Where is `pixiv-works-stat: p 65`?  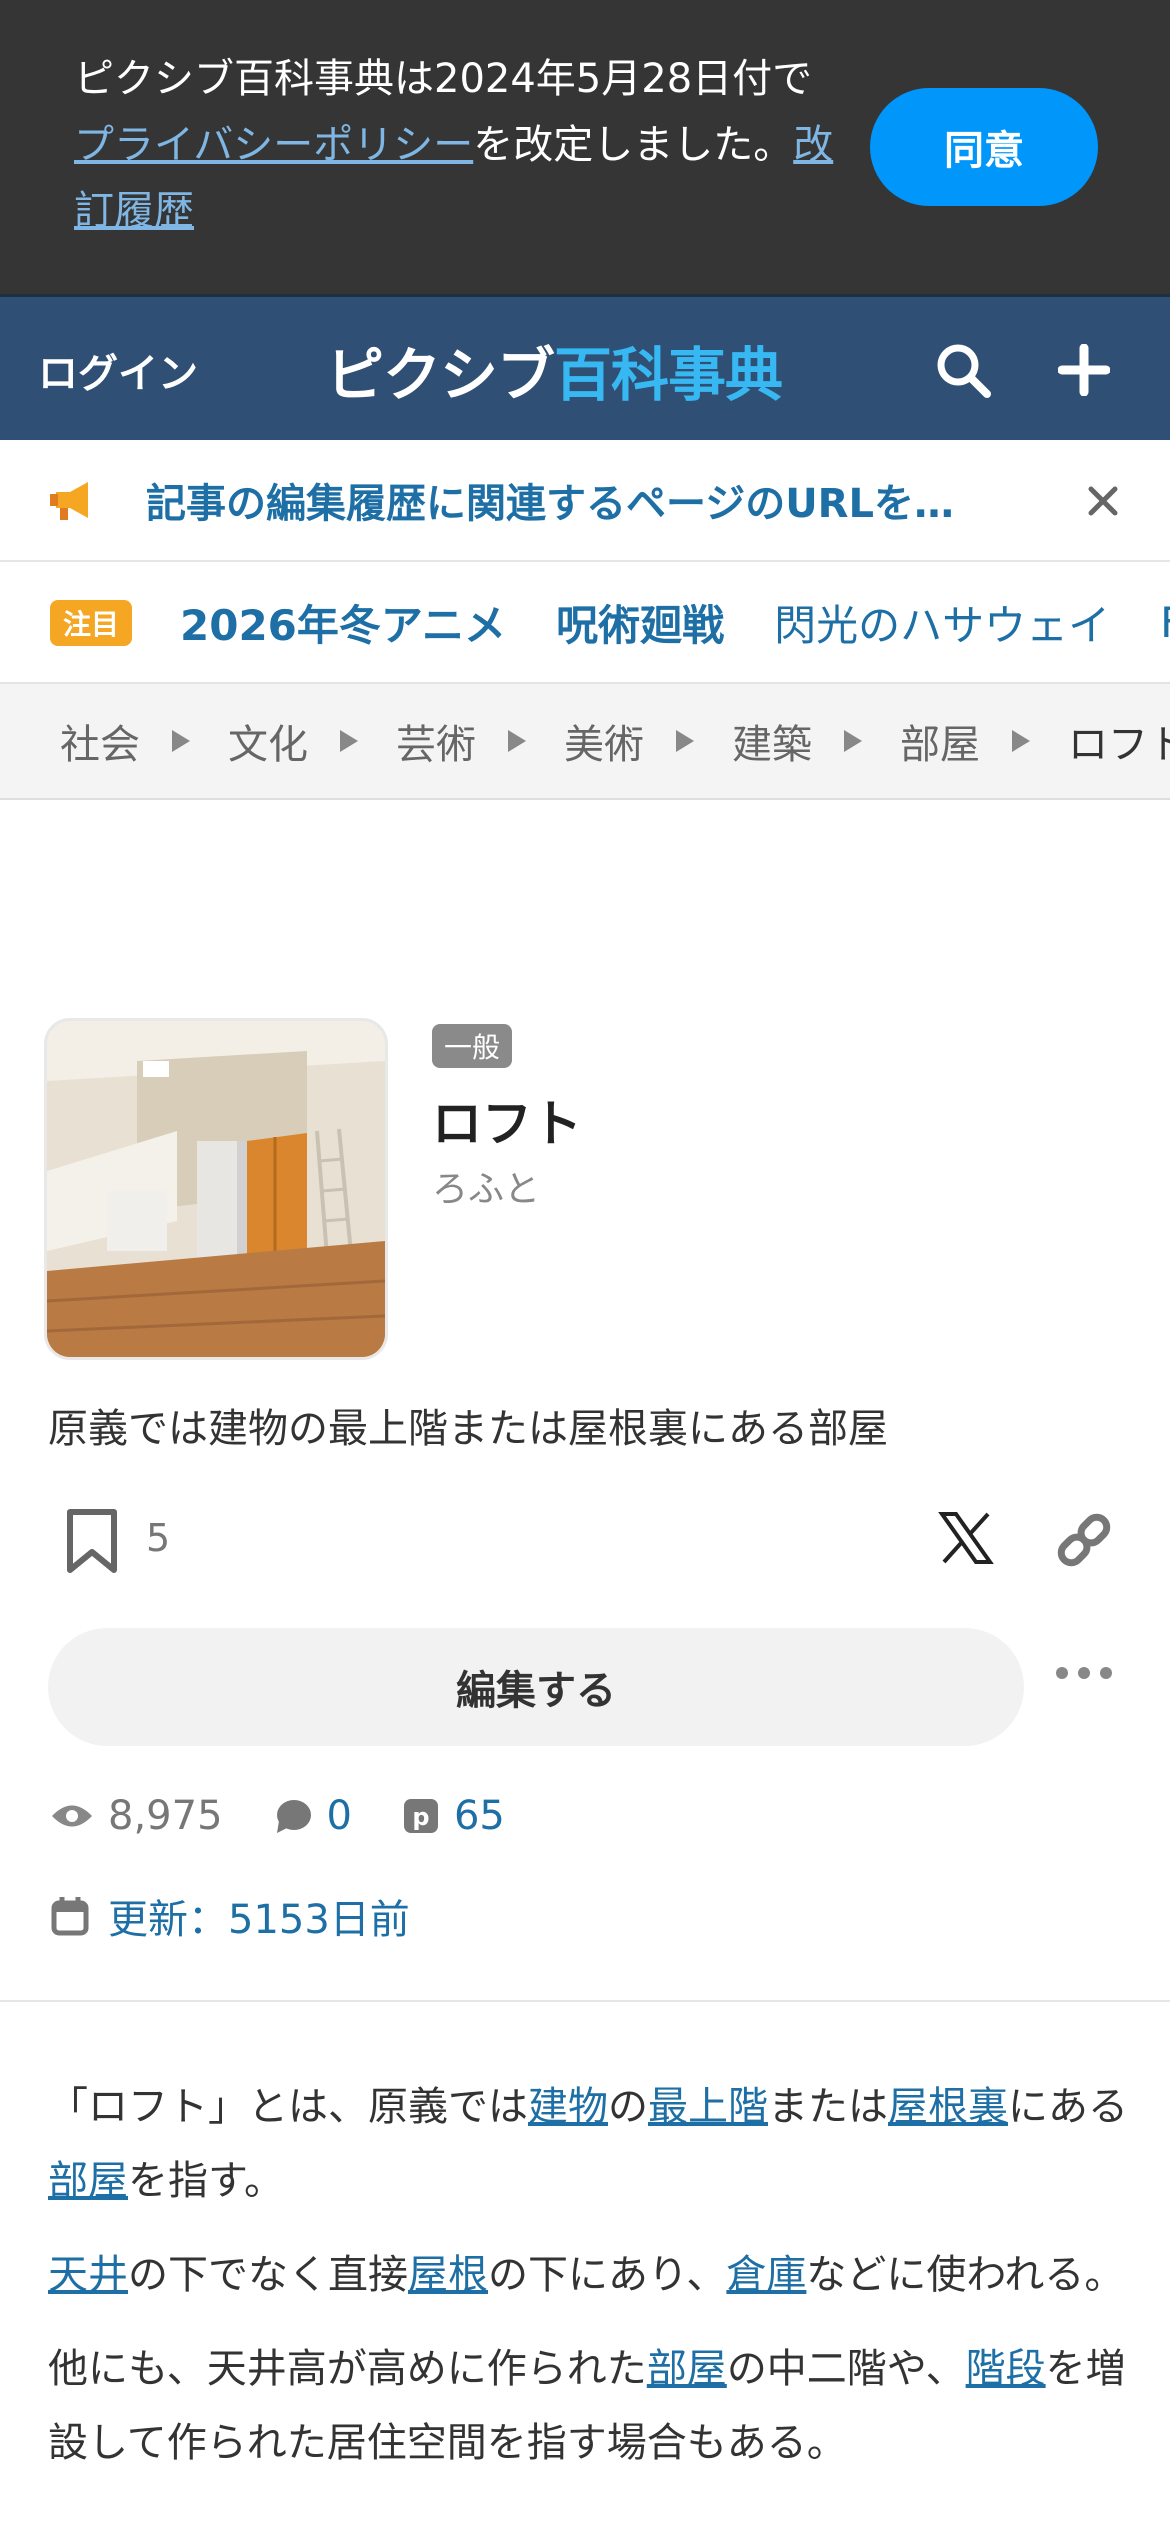
pixiv-works-stat: p 65 is located at coordinates (453, 1816).